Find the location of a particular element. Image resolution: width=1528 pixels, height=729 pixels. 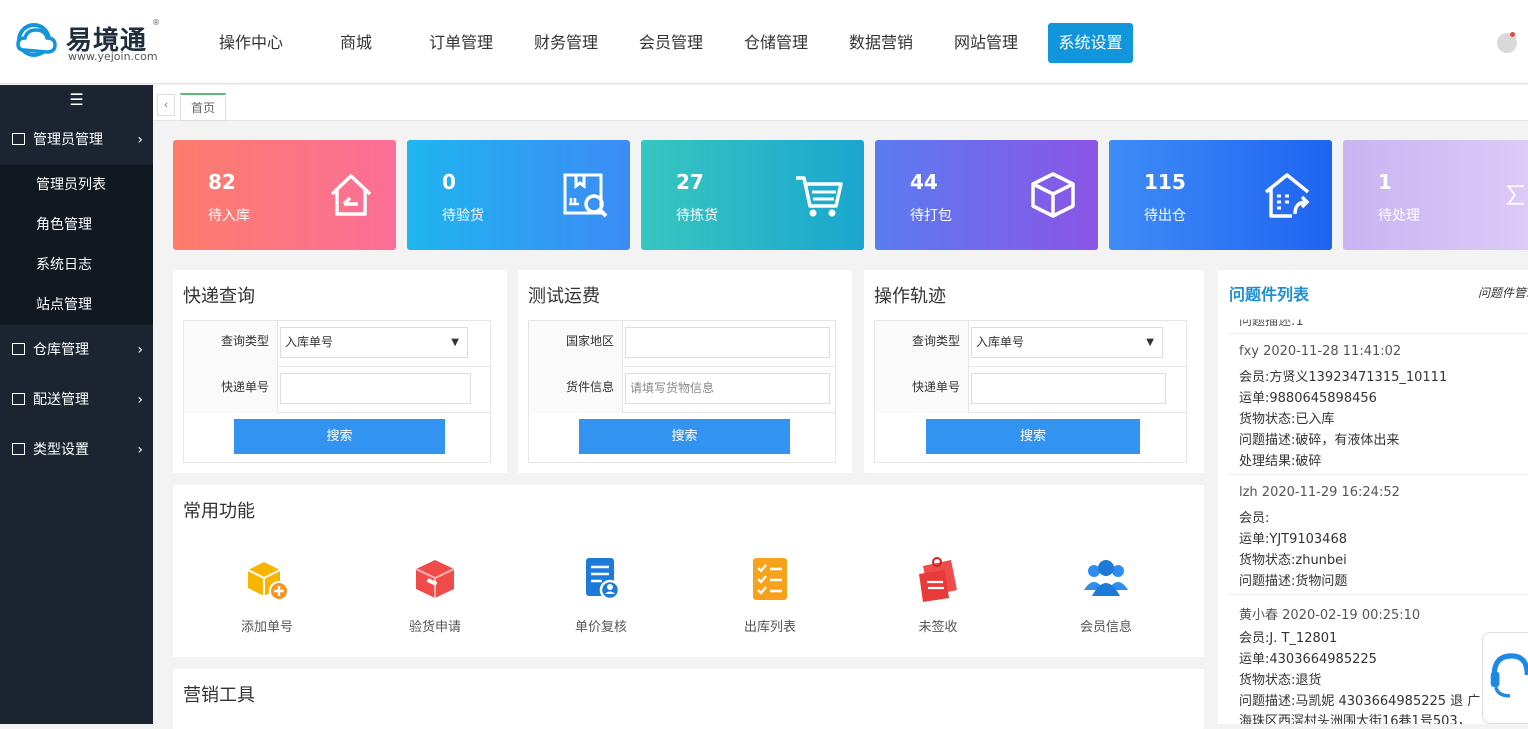

field-label: 快递单号 is located at coordinates (231, 390).